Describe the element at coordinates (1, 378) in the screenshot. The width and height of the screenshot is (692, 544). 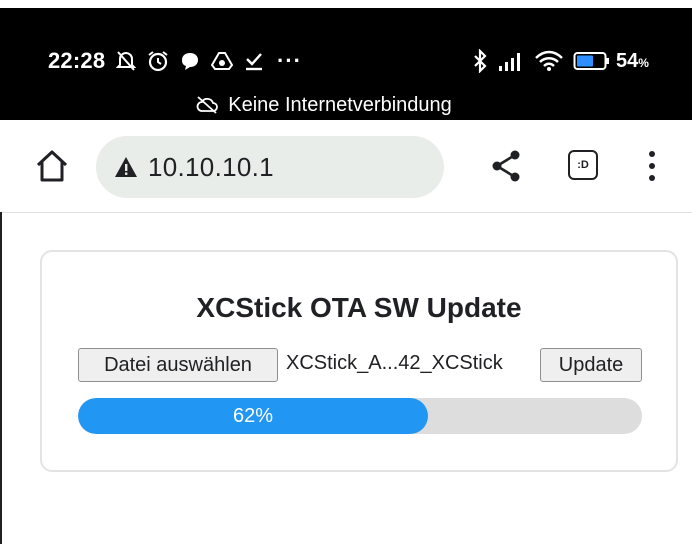
I see `window-edge` at that location.